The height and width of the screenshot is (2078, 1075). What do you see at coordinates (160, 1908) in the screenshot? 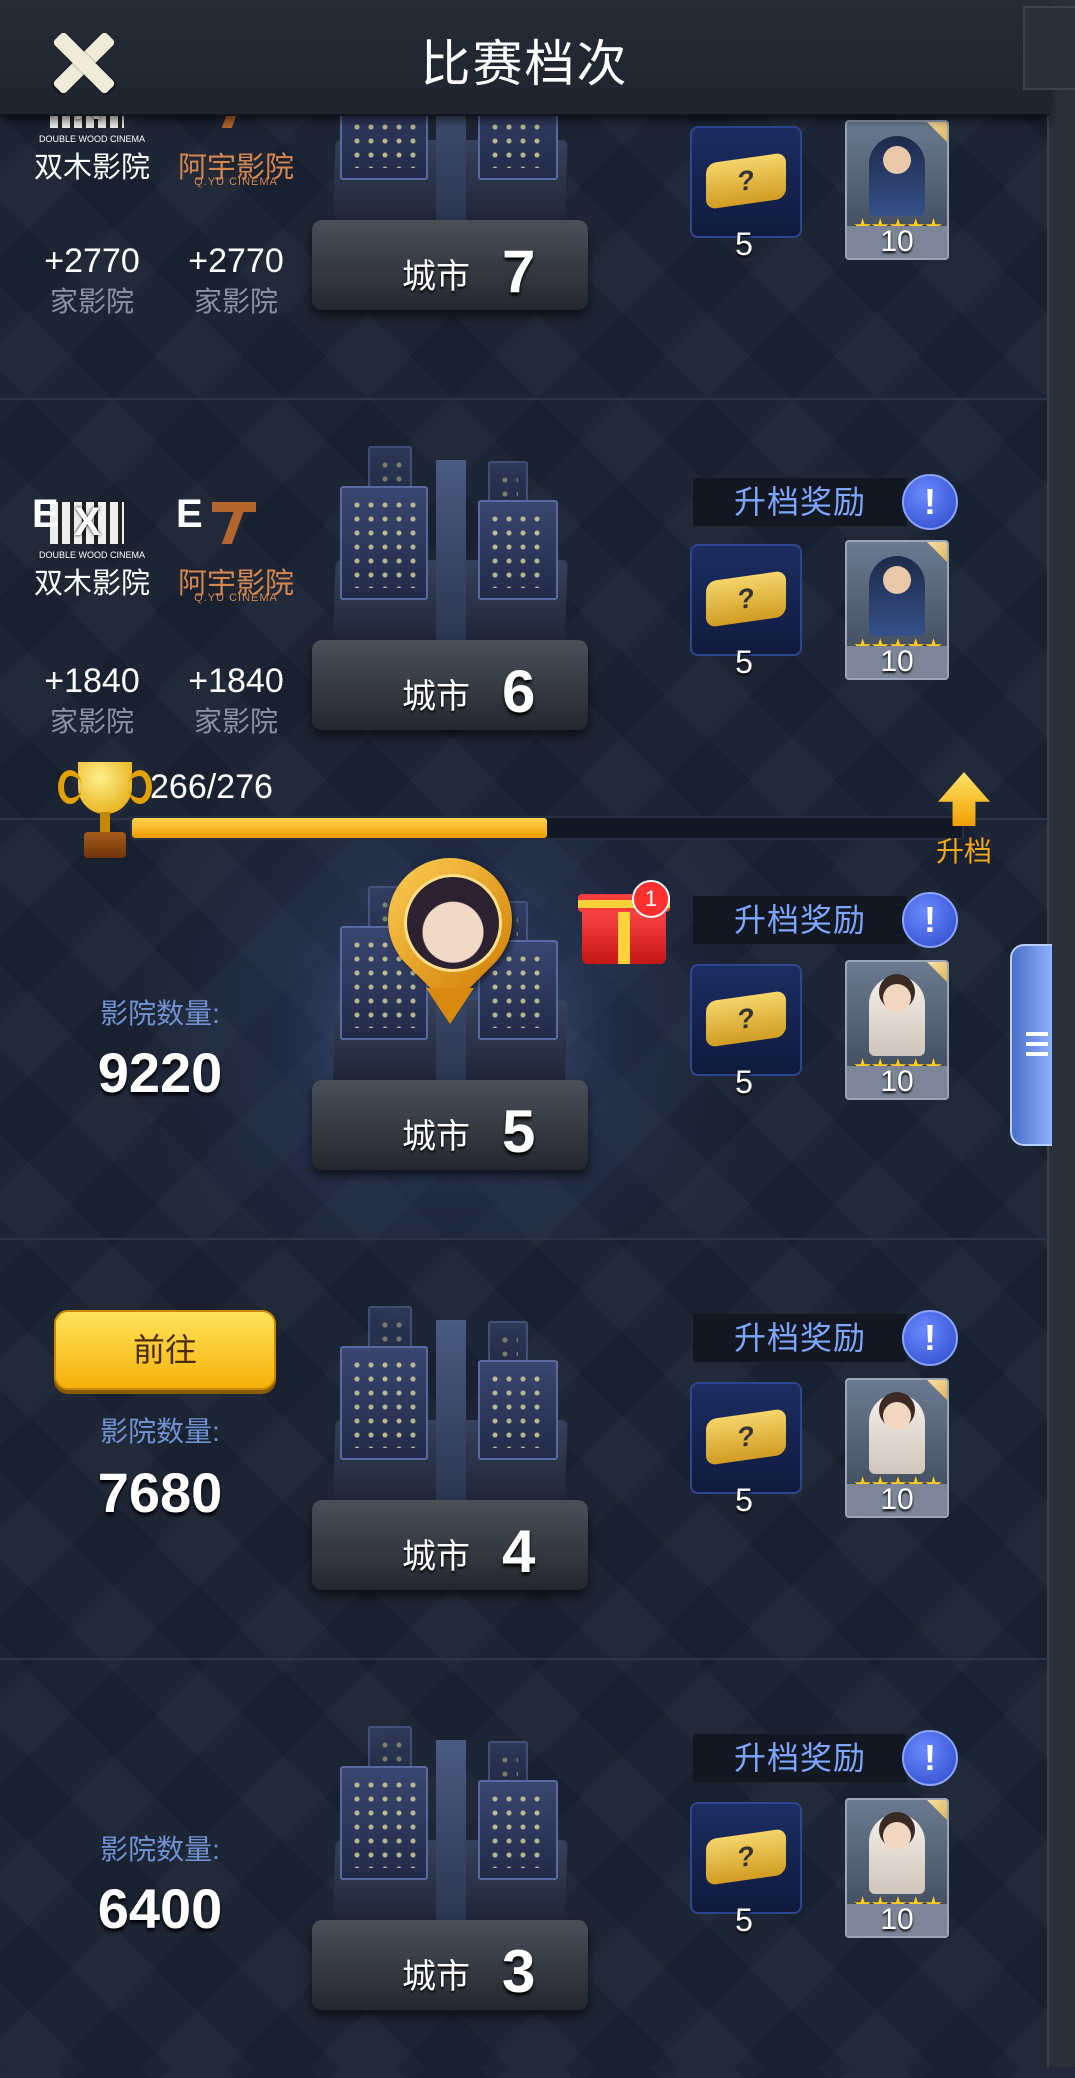
I see `cinema-count-value: 6400` at bounding box center [160, 1908].